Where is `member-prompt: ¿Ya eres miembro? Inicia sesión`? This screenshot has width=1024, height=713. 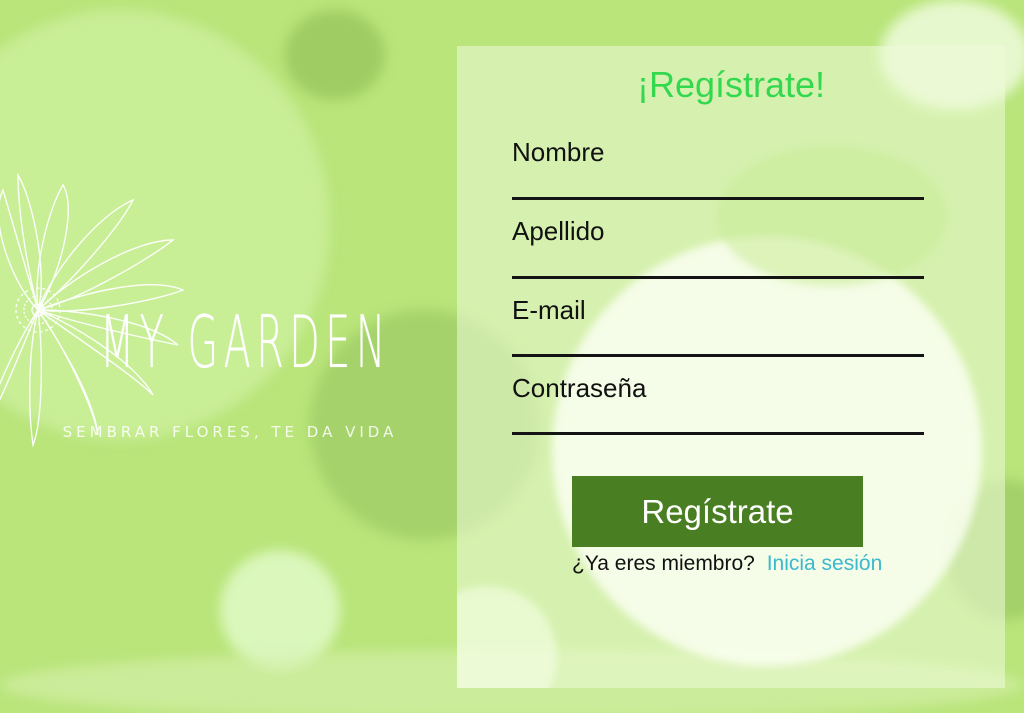
member-prompt: ¿Ya eres miembro? Inicia sesión is located at coordinates (727, 564).